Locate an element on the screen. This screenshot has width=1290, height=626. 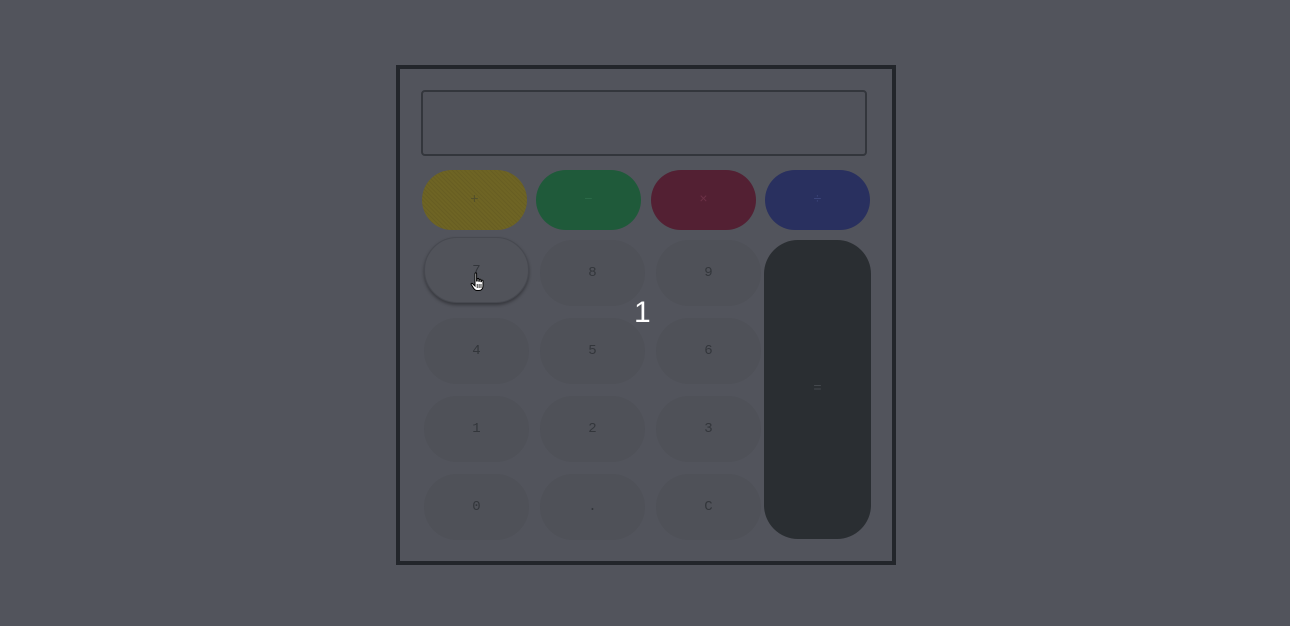
minus-button: − is located at coordinates (588, 200).